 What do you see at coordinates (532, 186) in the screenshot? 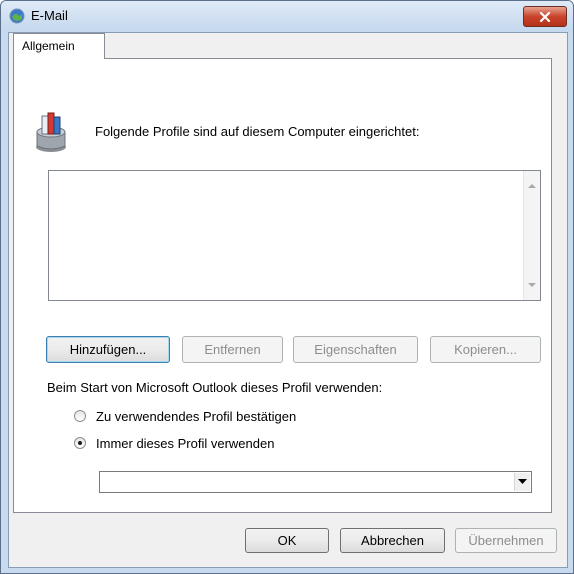
I see `scroll-up-icon` at bounding box center [532, 186].